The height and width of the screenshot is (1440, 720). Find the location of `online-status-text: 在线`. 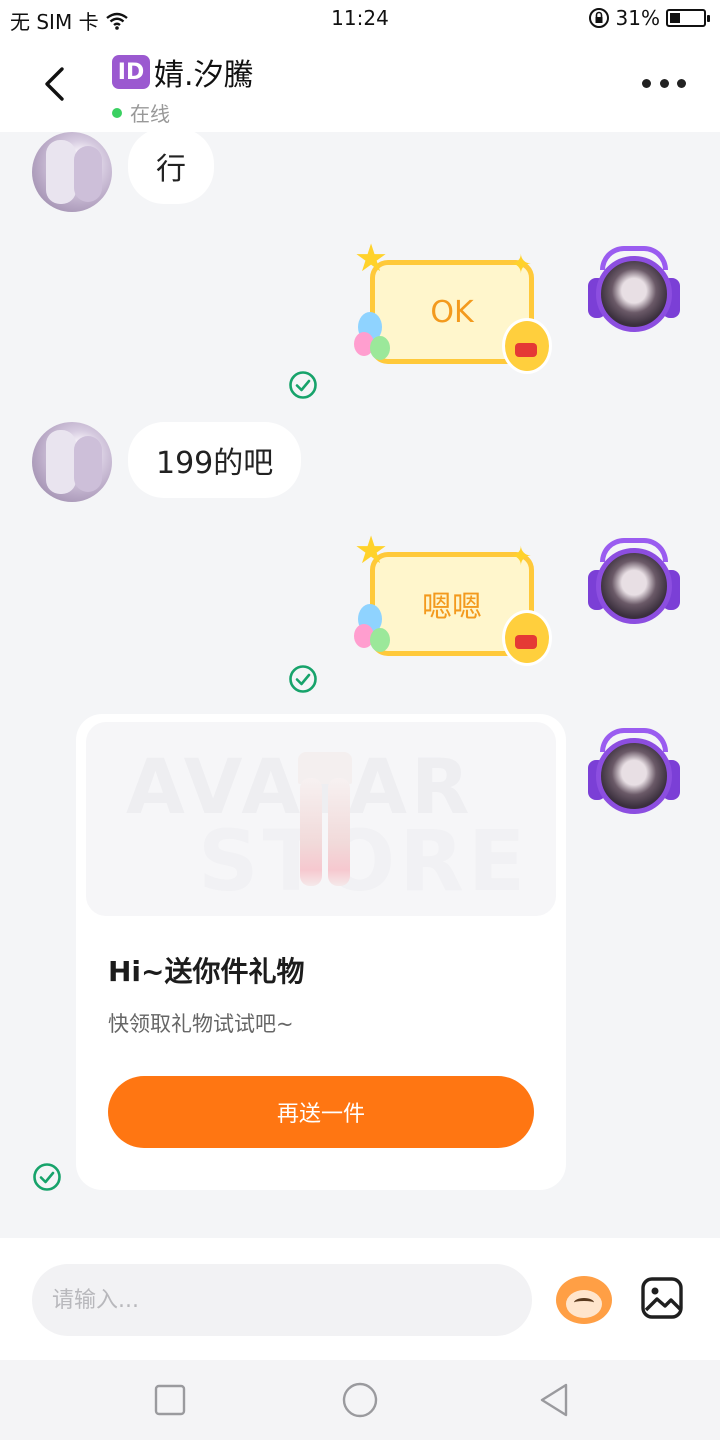

online-status-text: 在线 is located at coordinates (150, 114).